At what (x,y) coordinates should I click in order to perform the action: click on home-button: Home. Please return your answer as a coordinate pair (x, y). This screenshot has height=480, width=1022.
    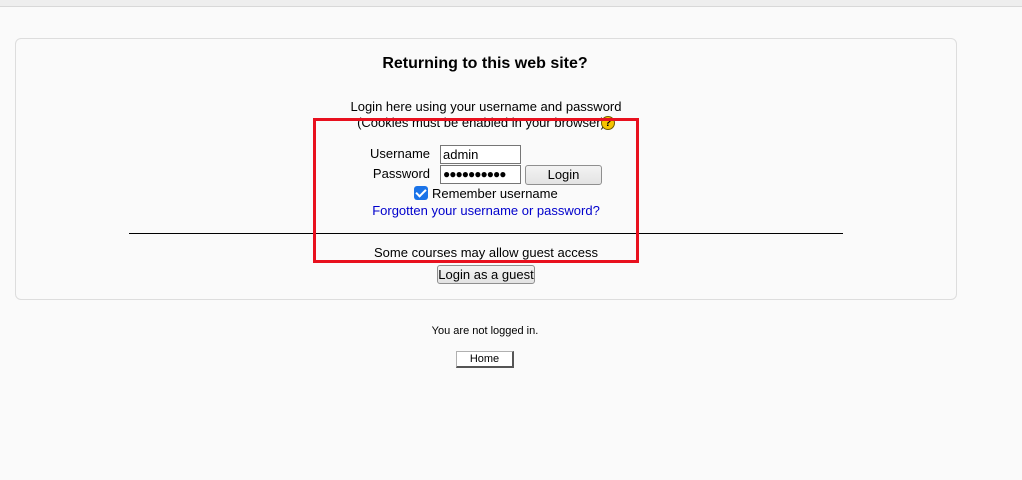
    Looking at the image, I should click on (485, 359).